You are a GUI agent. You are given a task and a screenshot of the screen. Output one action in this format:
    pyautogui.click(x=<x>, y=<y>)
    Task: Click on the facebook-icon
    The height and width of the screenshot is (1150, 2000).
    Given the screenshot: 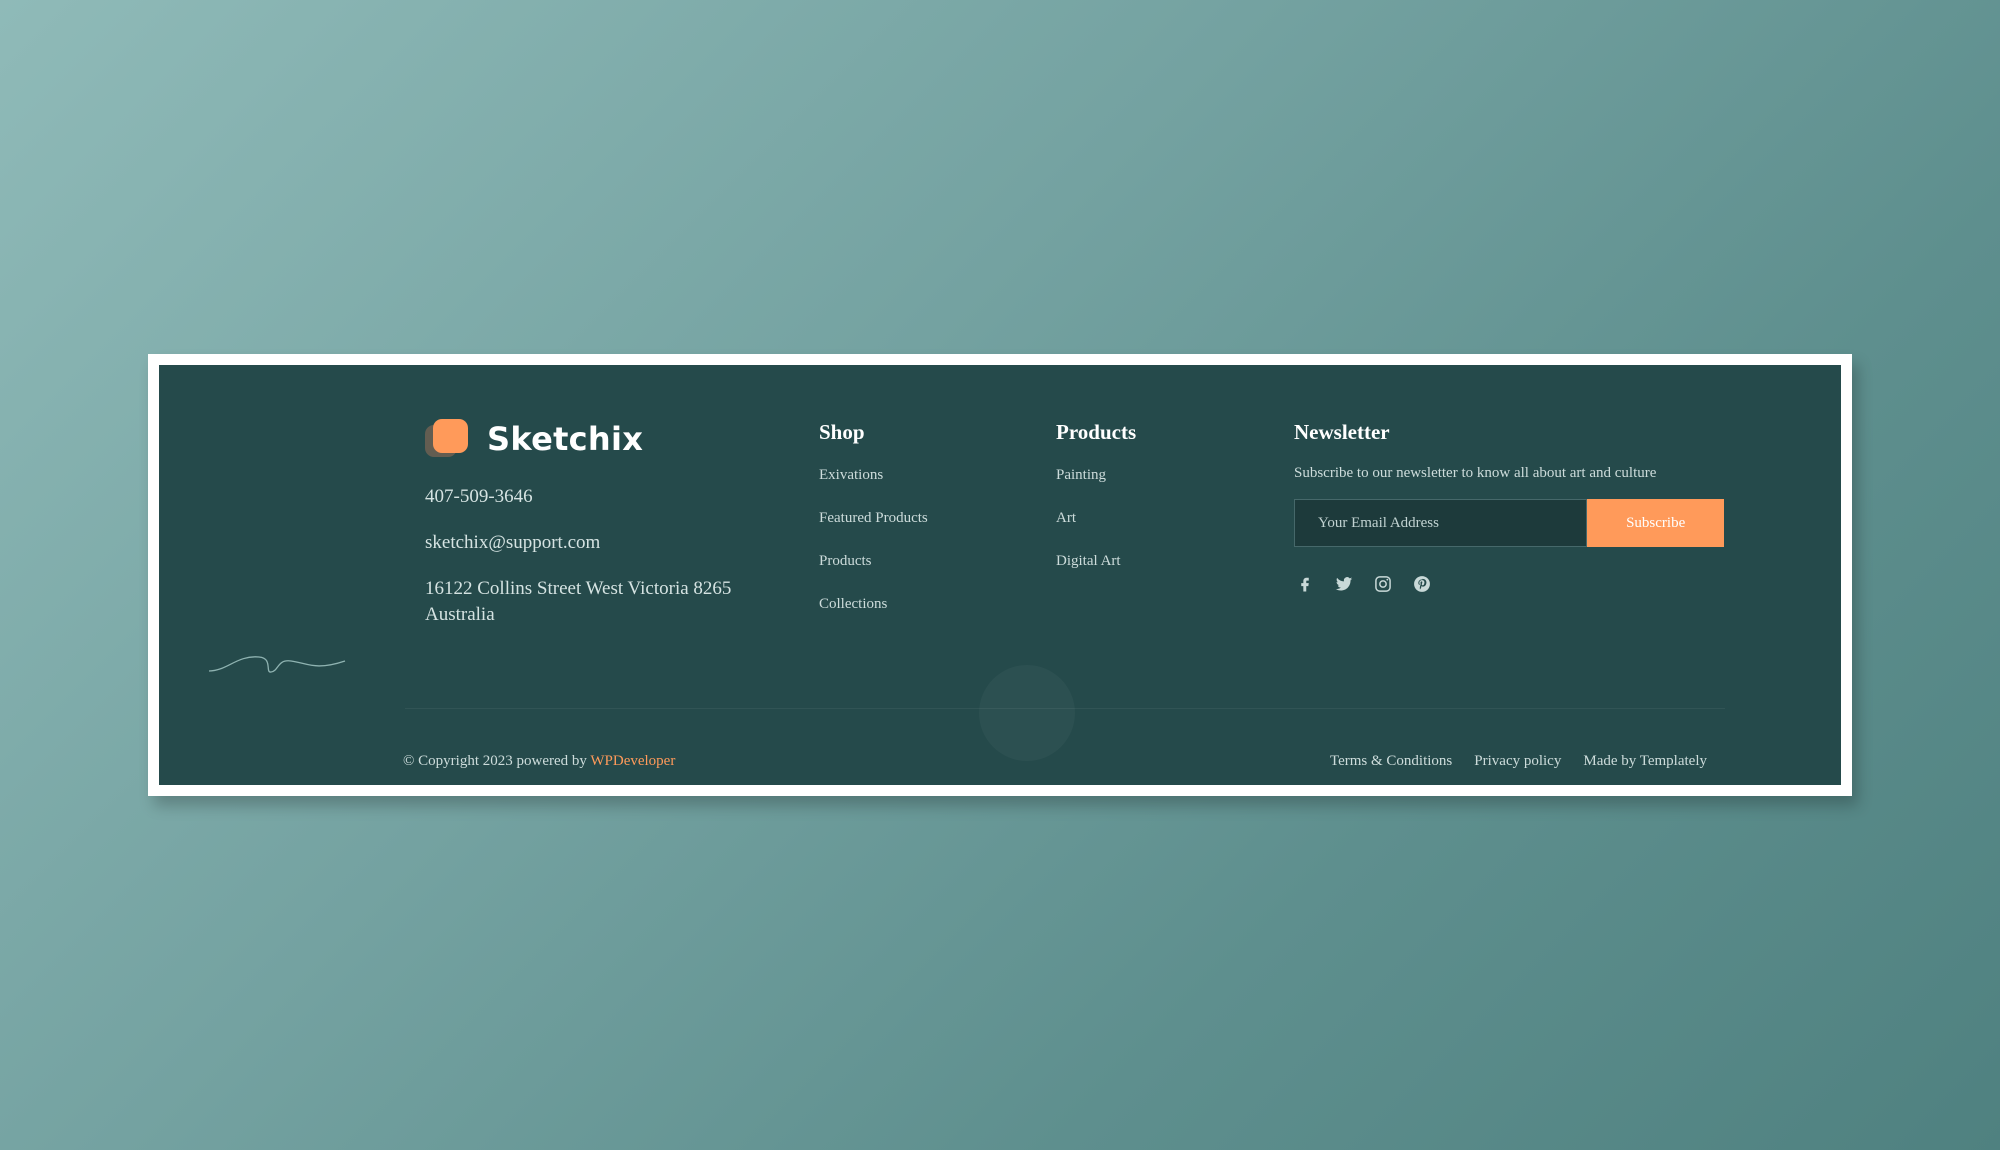 What is the action you would take?
    pyautogui.click(x=1304, y=583)
    